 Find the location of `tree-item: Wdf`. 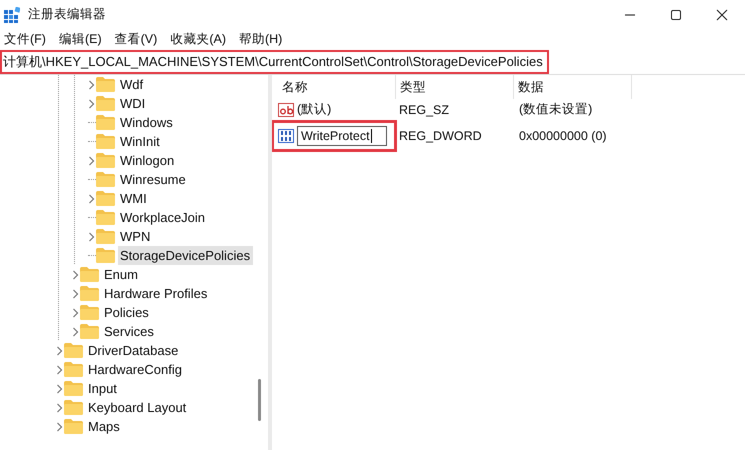

tree-item: Wdf is located at coordinates (132, 84).